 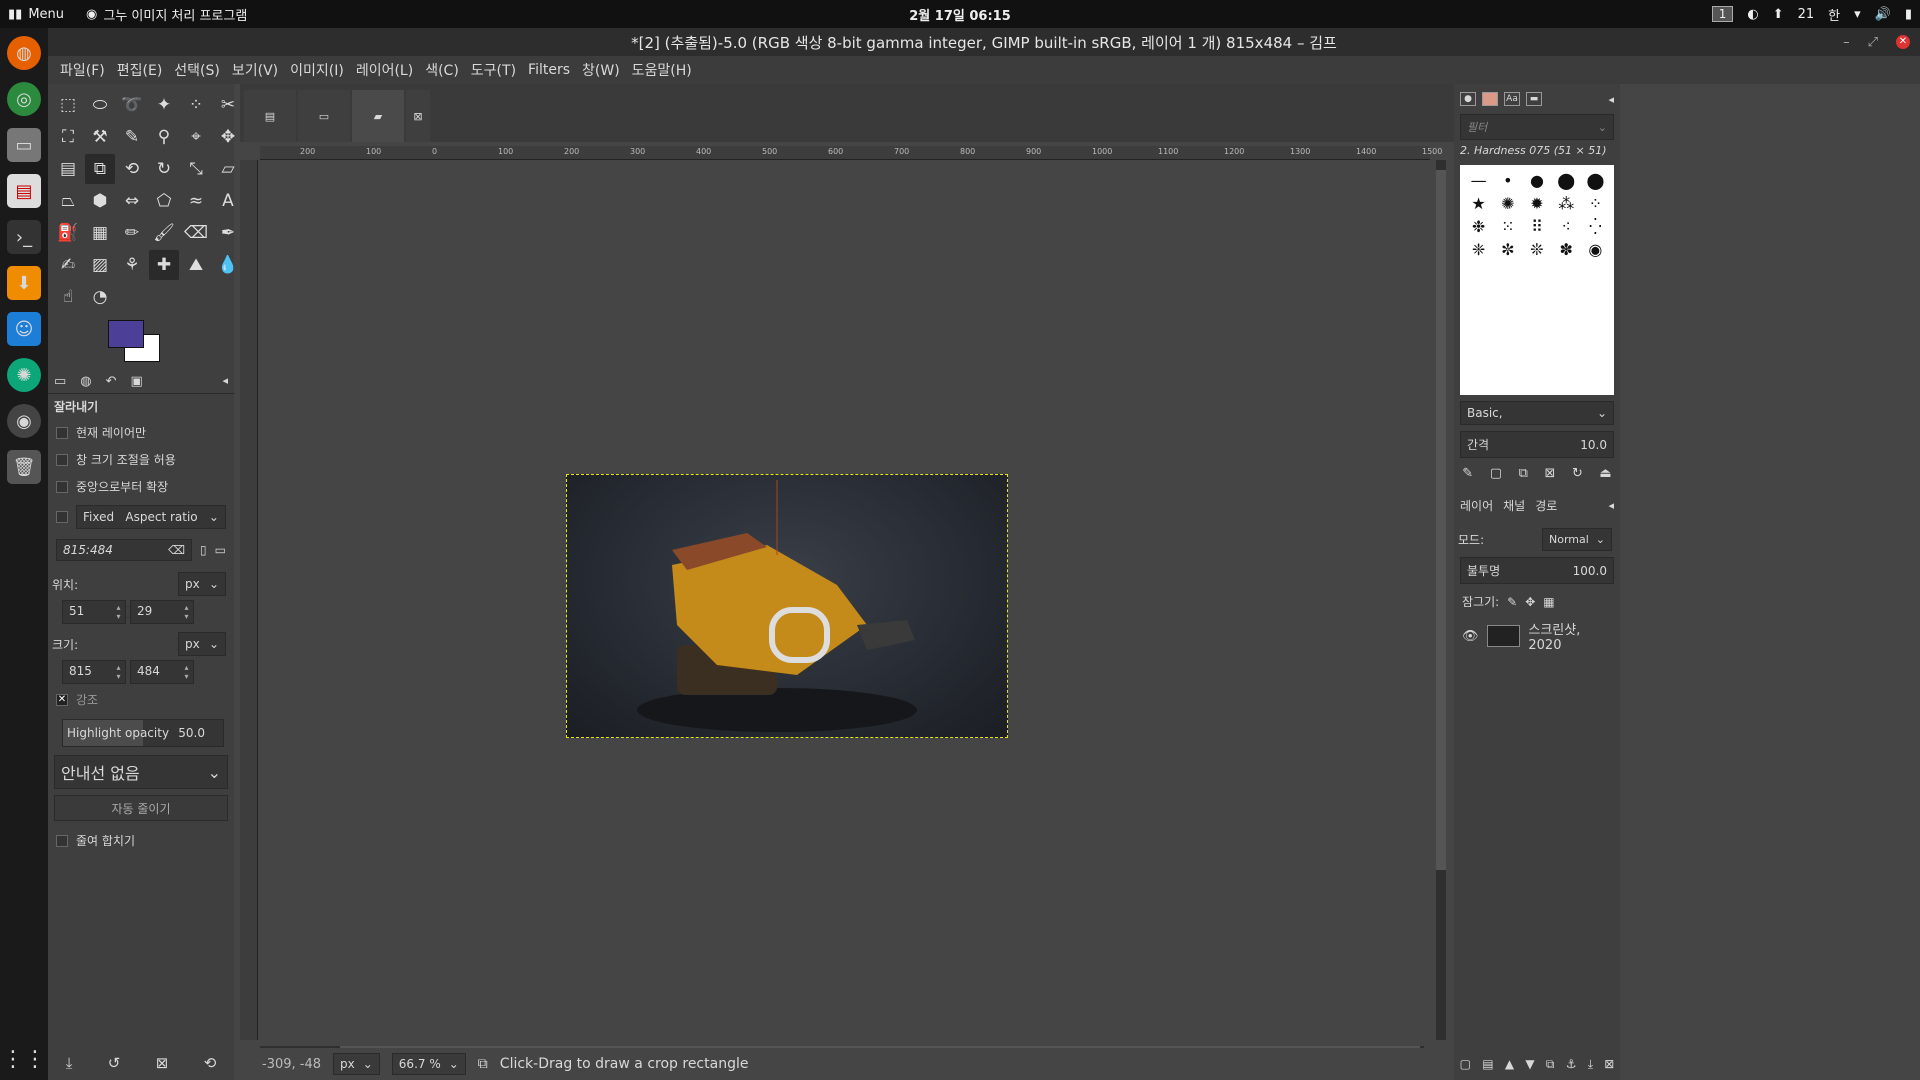 I want to click on update-icon: ⬆, so click(x=1778, y=14).